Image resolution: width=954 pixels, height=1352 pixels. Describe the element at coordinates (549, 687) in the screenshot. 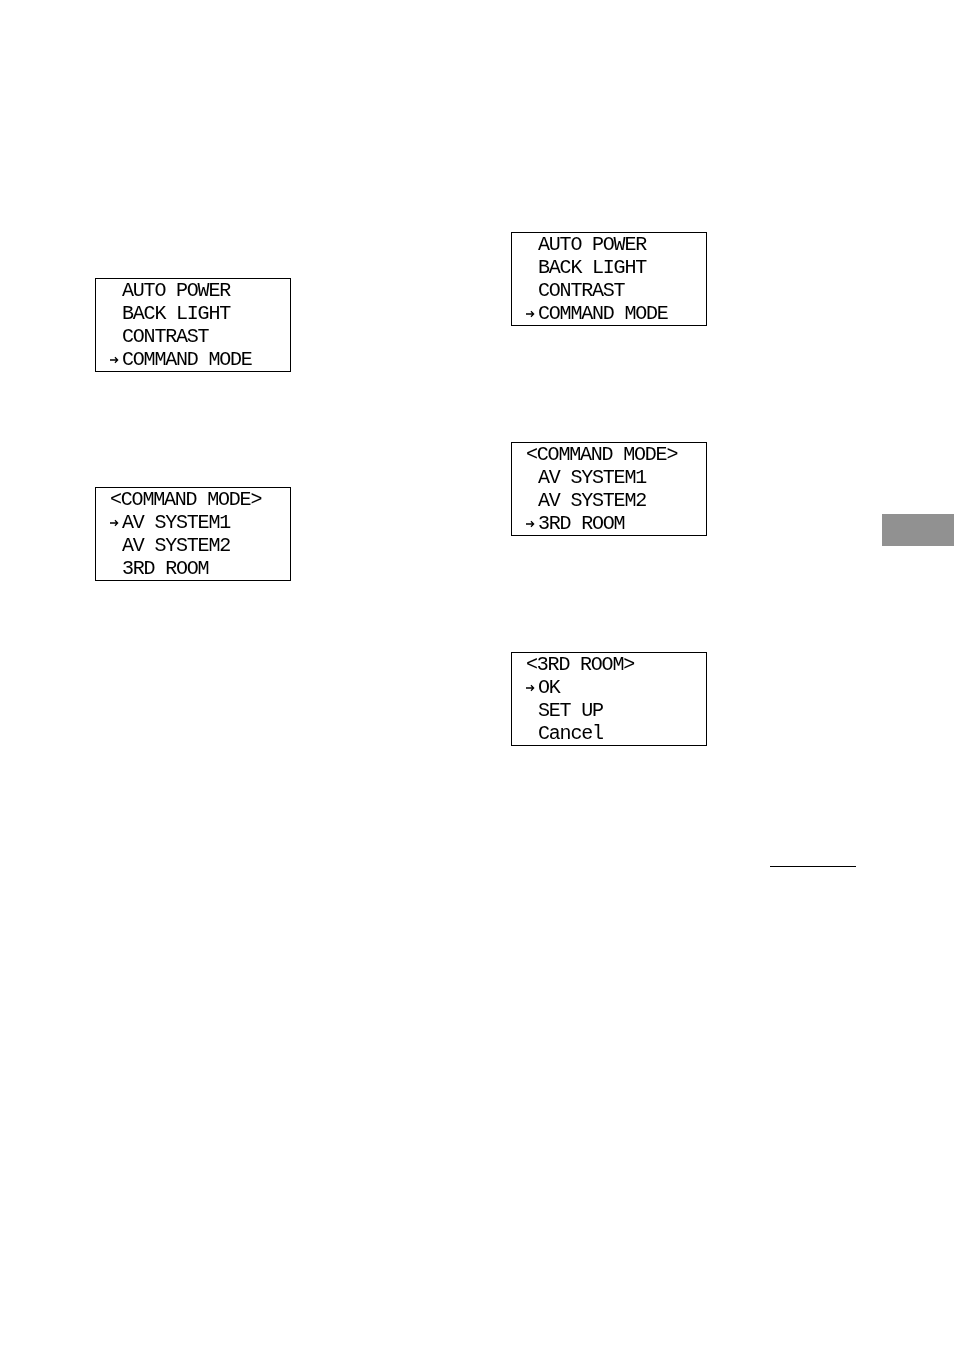

I see `lcd-line-text: OK` at that location.